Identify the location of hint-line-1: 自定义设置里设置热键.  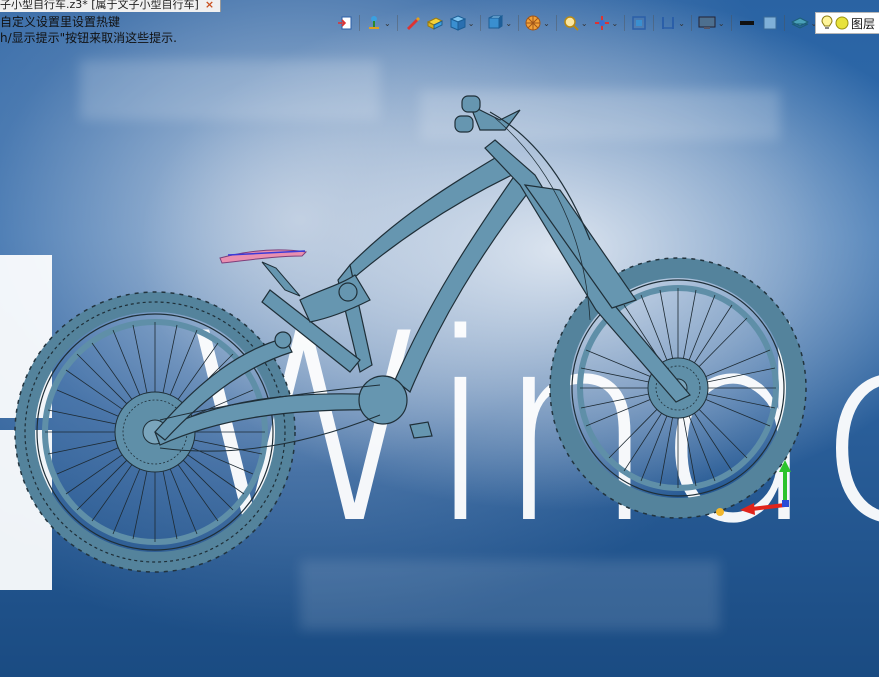
(60, 22).